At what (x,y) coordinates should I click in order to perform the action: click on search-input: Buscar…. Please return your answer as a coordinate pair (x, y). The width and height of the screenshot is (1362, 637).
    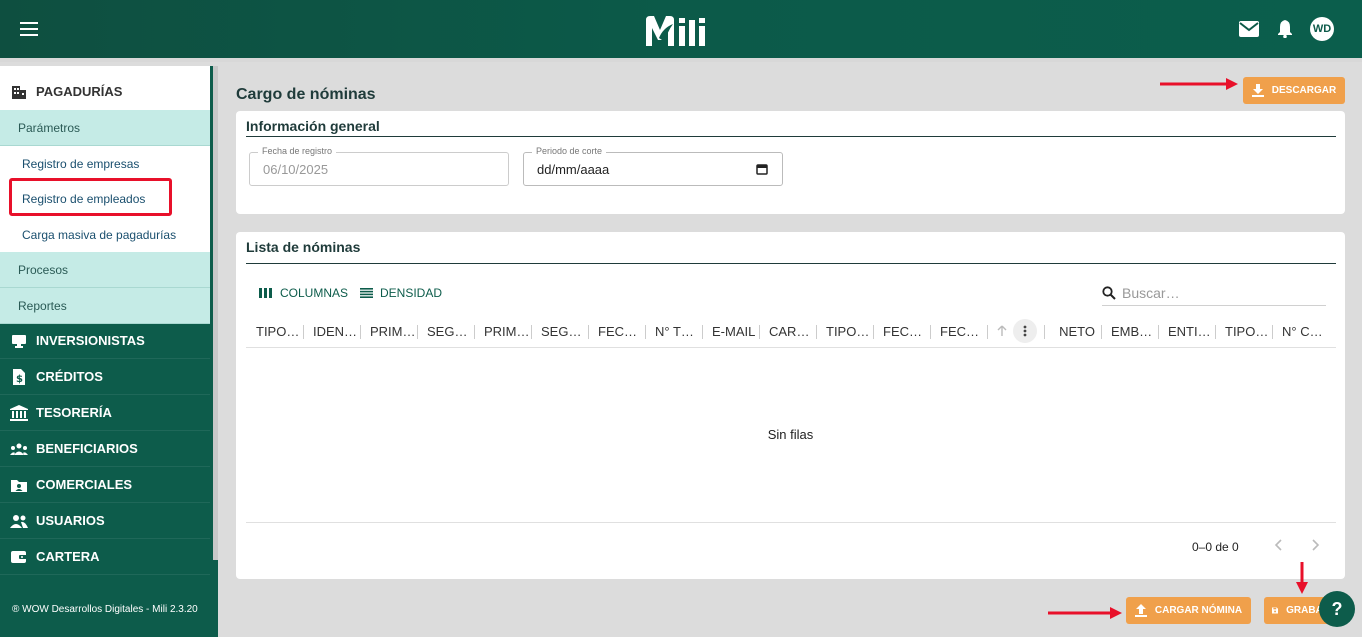
    Looking at the image, I should click on (1151, 293).